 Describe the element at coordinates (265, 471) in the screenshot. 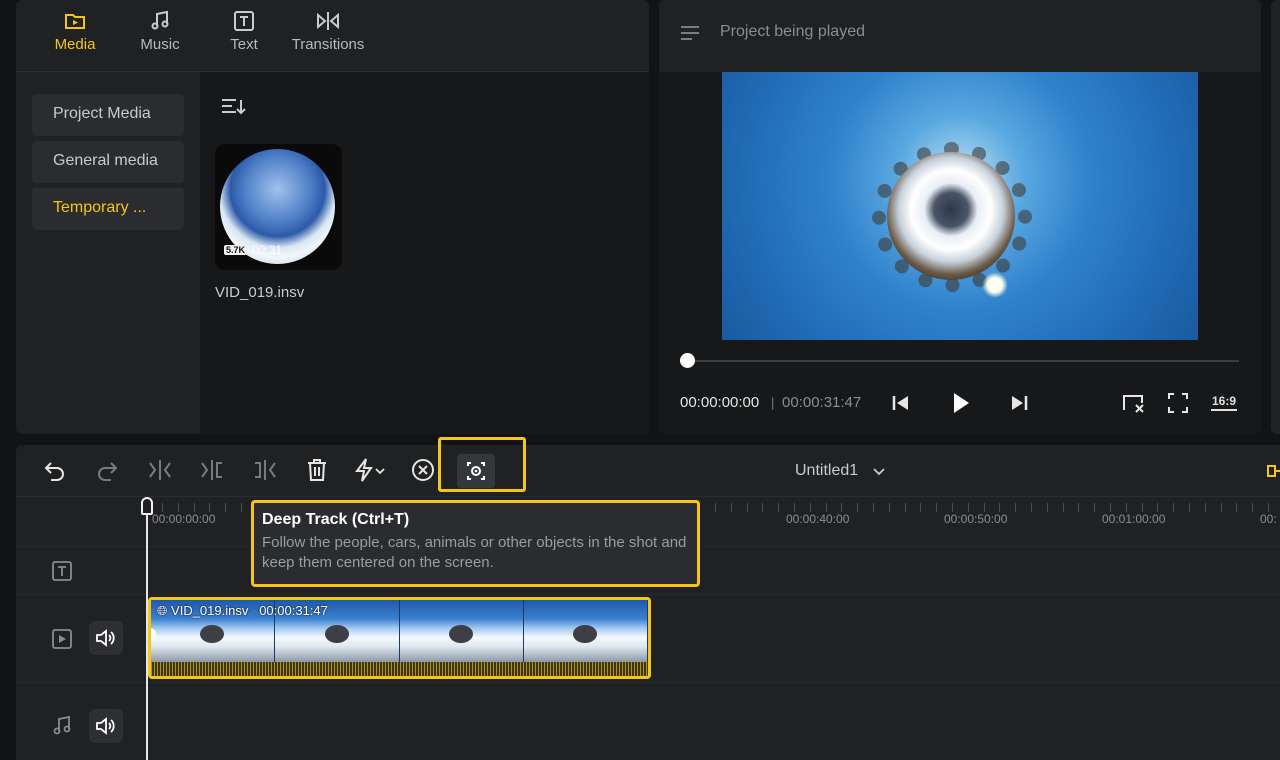

I see `trim-right-button` at that location.